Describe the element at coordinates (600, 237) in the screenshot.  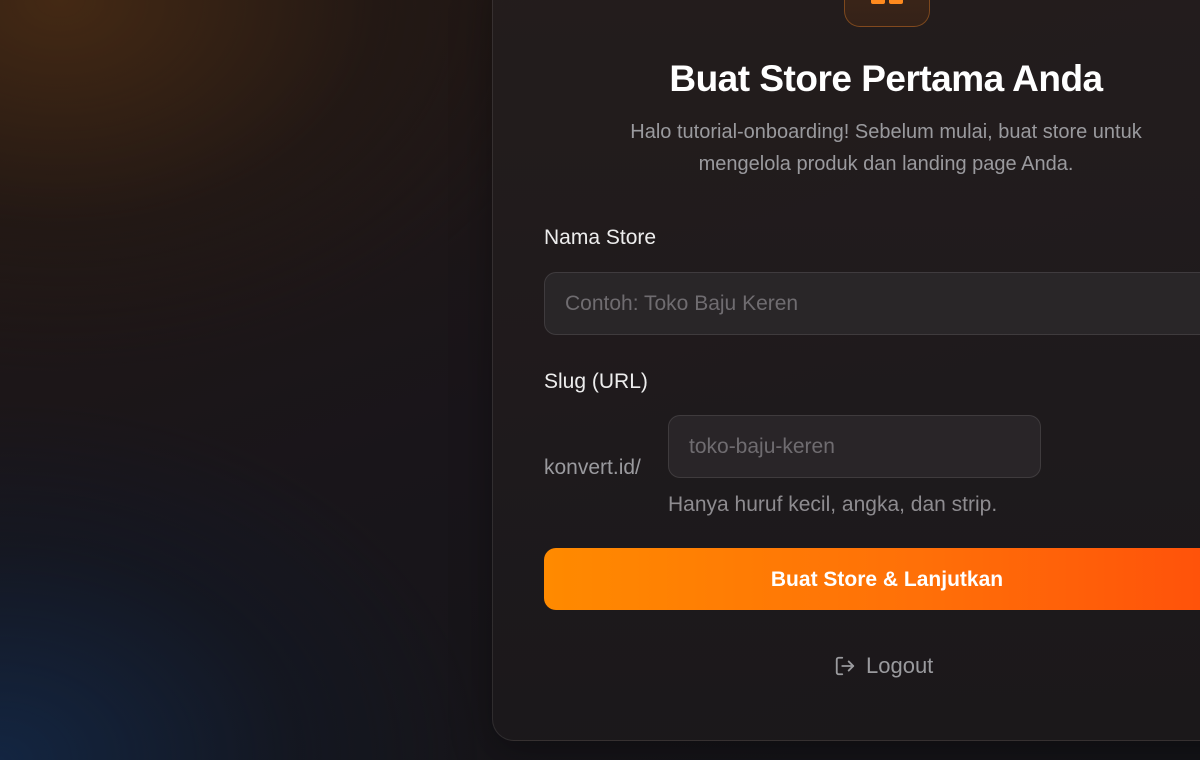
I see `store-name-label: Nama Store` at that location.